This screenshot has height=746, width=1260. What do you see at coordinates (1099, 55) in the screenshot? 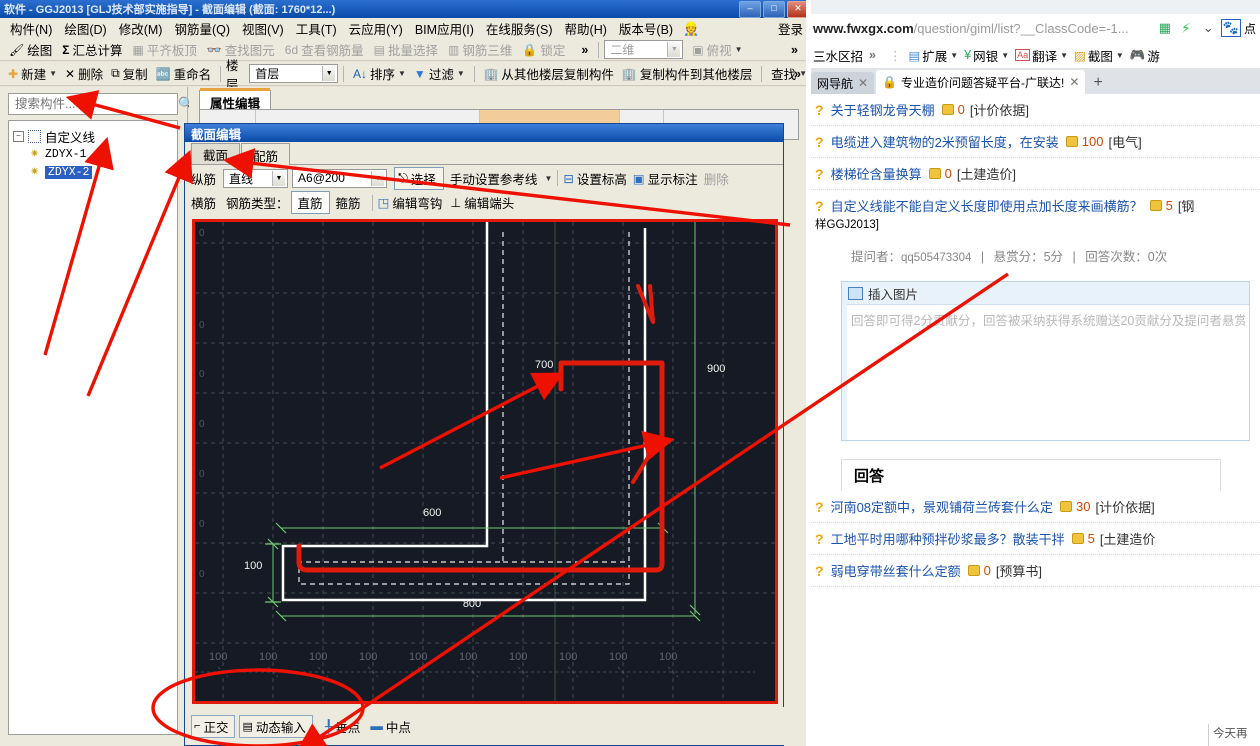
I see `screenshot-button: ▨ 截图 ▼` at bounding box center [1099, 55].